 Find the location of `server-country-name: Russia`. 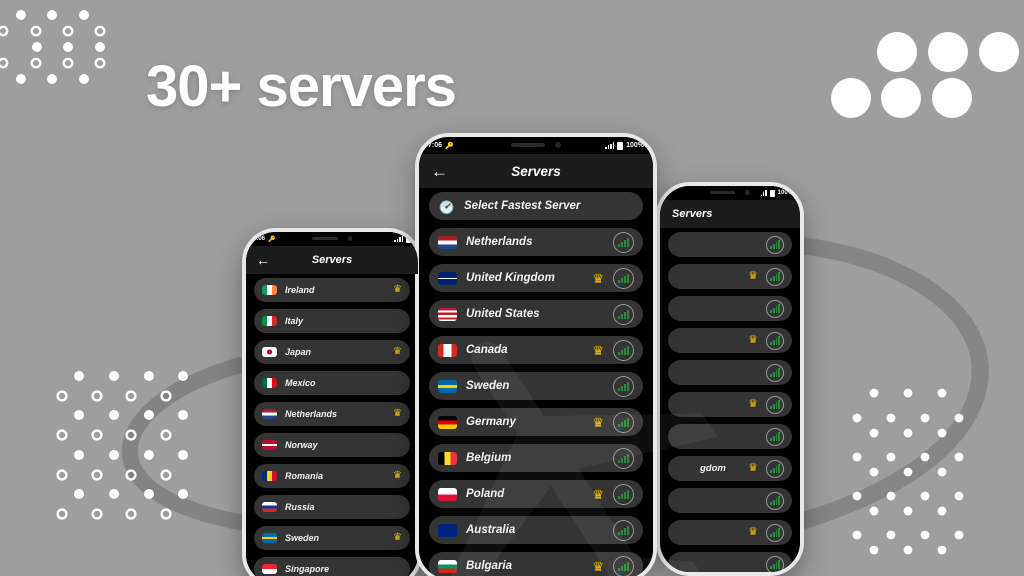

server-country-name: Russia is located at coordinates (300, 507).